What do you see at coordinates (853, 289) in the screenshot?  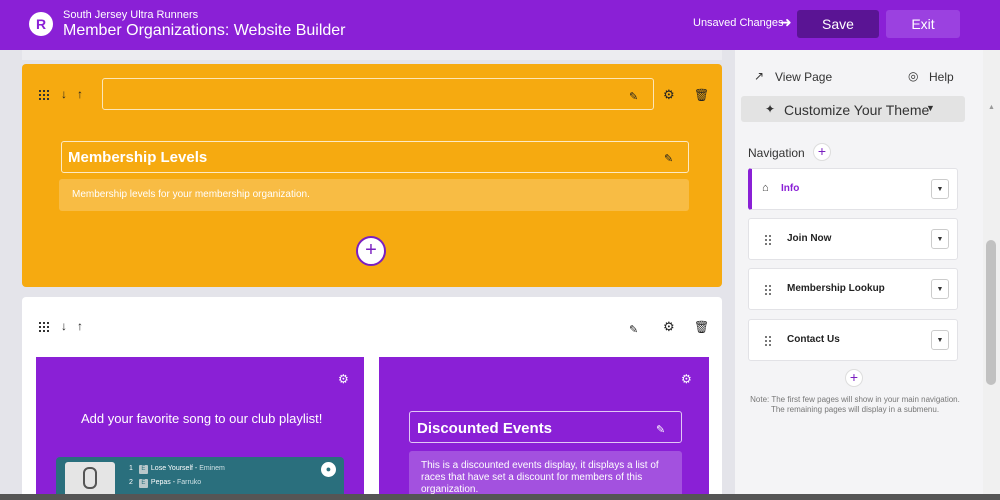 I see `nav-item-membership-lookup: Membership Lookup ▼` at bounding box center [853, 289].